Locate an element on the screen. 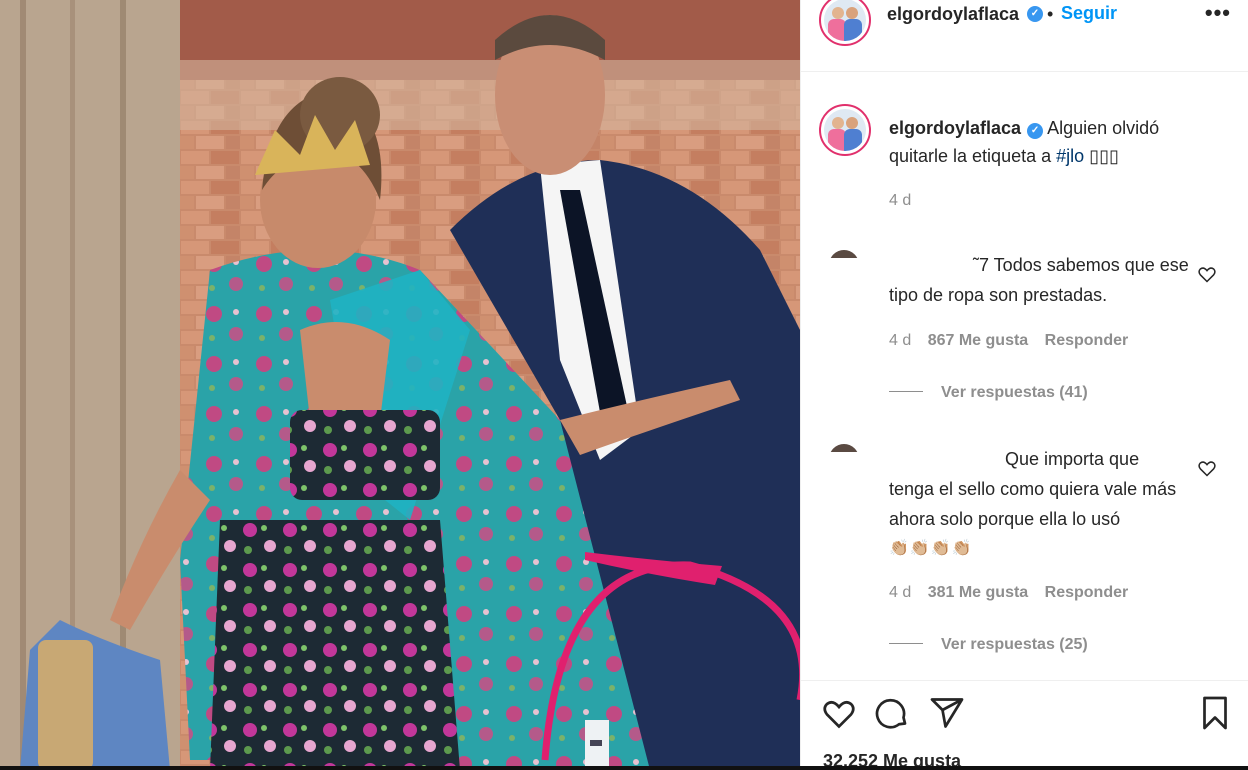 The height and width of the screenshot is (770, 1248). view-replies-button: Ver respuestas (25) is located at coordinates (988, 645).